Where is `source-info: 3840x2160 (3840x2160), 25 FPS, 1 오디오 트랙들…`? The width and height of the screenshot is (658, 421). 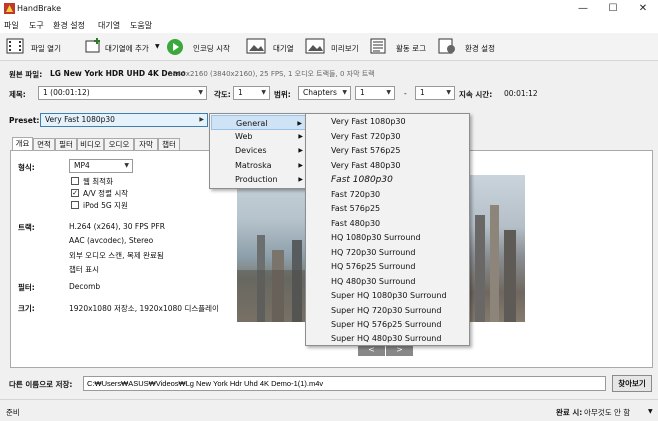 source-info: 3840x2160 (3840x2160), 25 FPS, 1 오디오 트랙들… is located at coordinates (271, 74).